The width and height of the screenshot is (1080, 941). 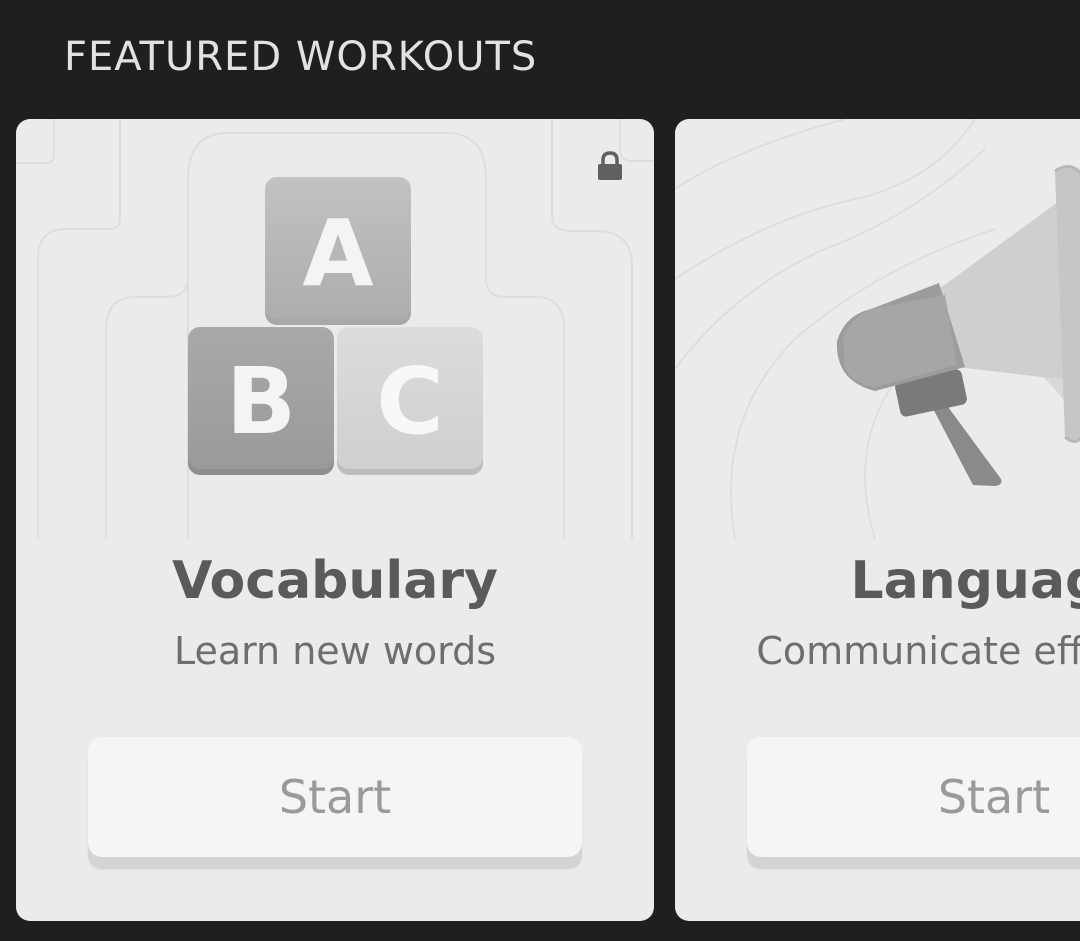 I want to click on card-subtitle: Learn new words, so click(x=335, y=651).